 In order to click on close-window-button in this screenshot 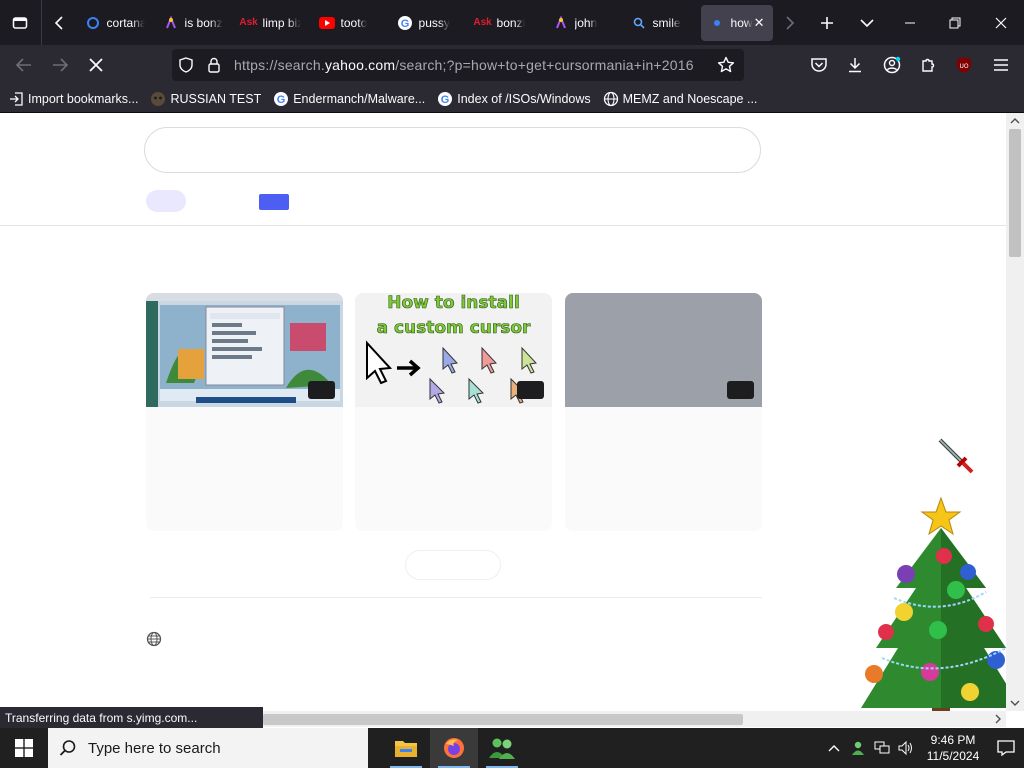, I will do `click(1001, 22)`.